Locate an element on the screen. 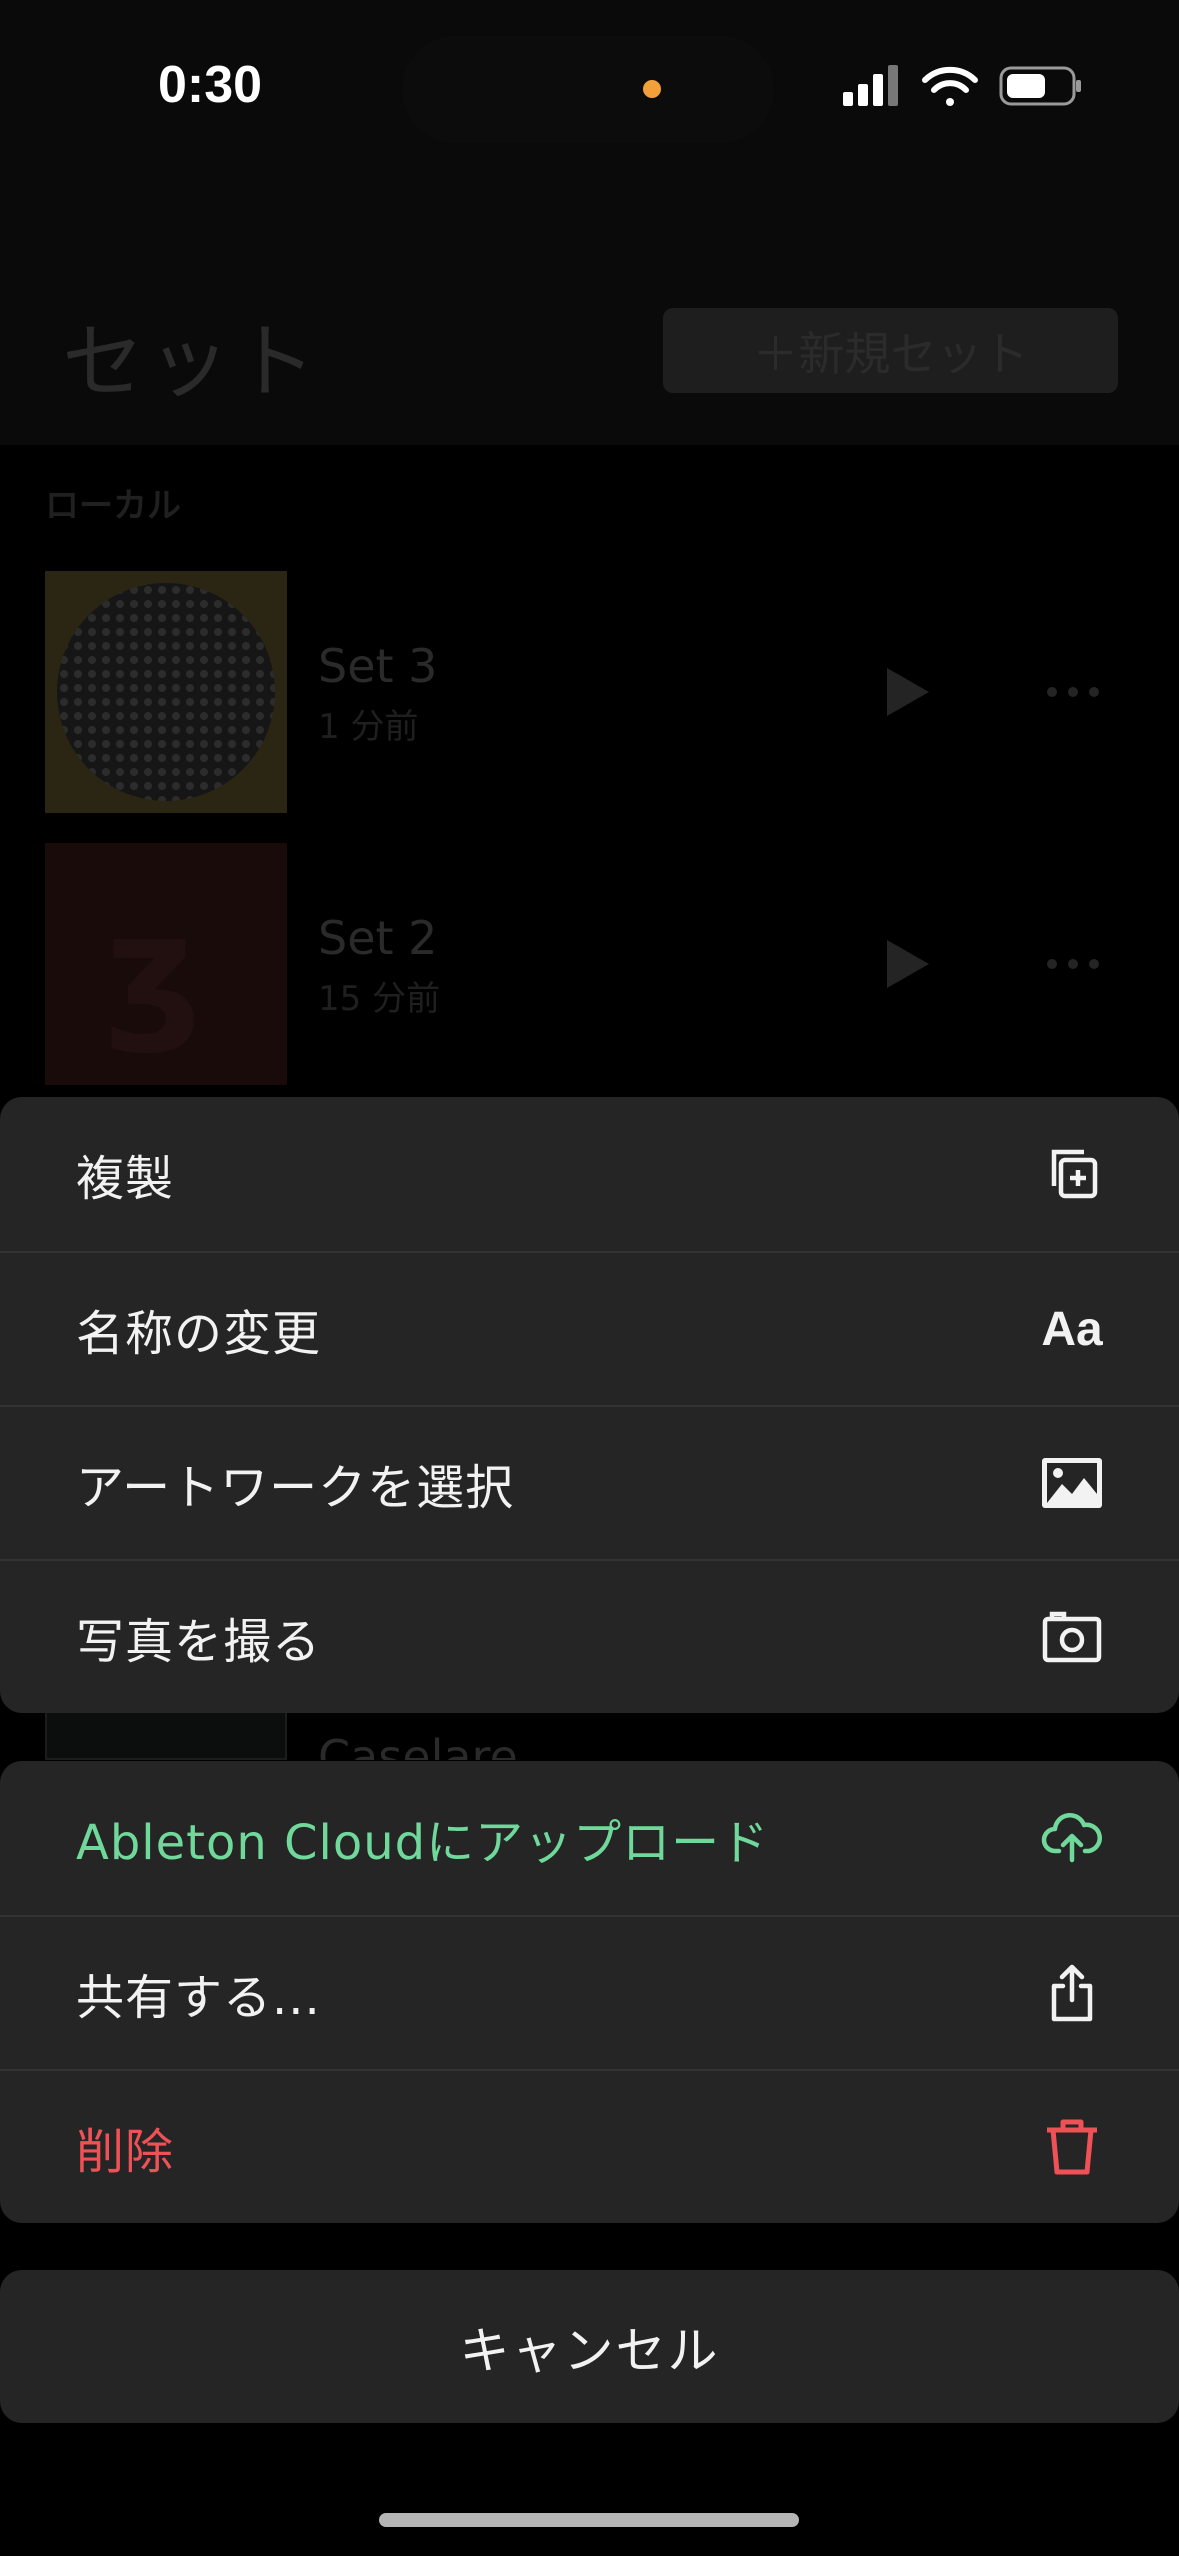 Image resolution: width=1179 pixels, height=2556 pixels. delete-label: 削除 is located at coordinates (125, 2152).